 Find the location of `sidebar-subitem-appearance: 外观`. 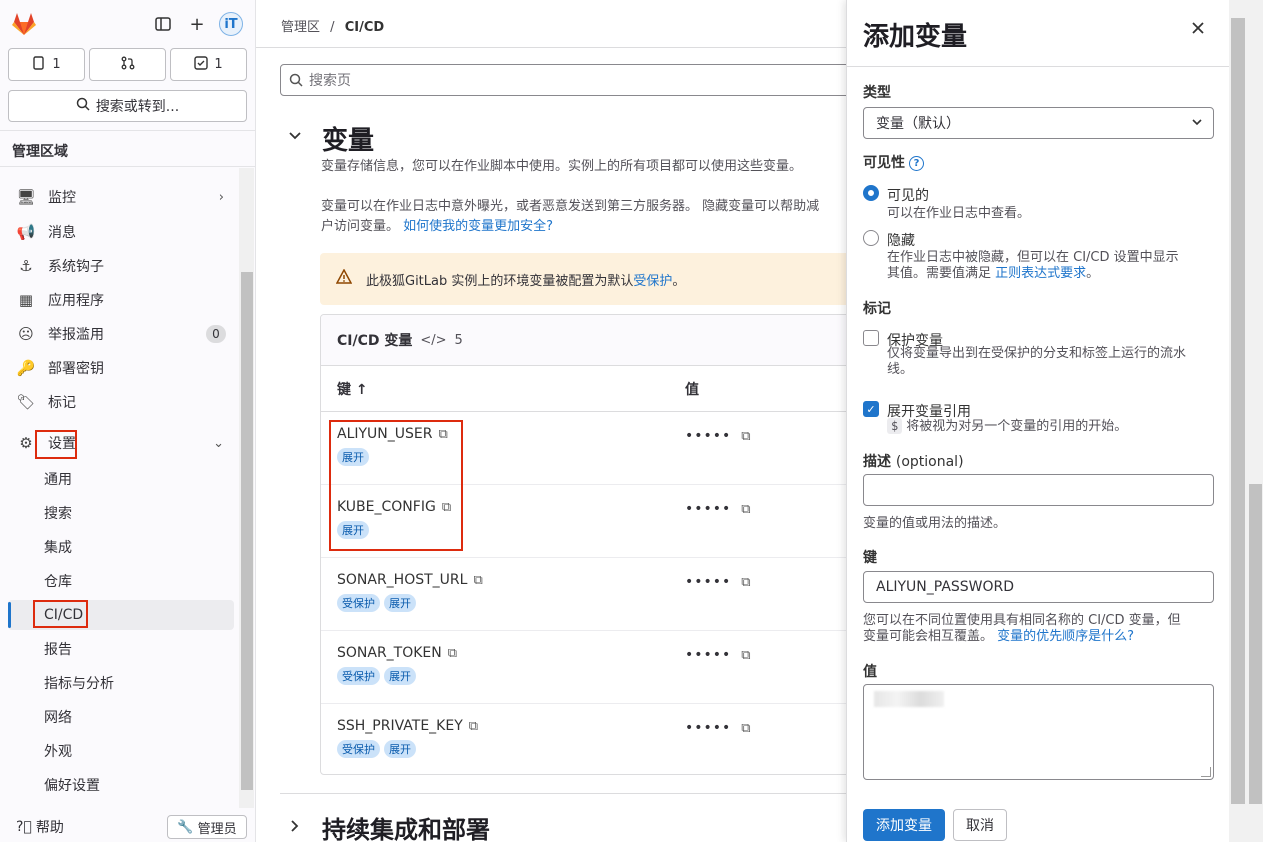

sidebar-subitem-appearance: 外观 is located at coordinates (121, 751).